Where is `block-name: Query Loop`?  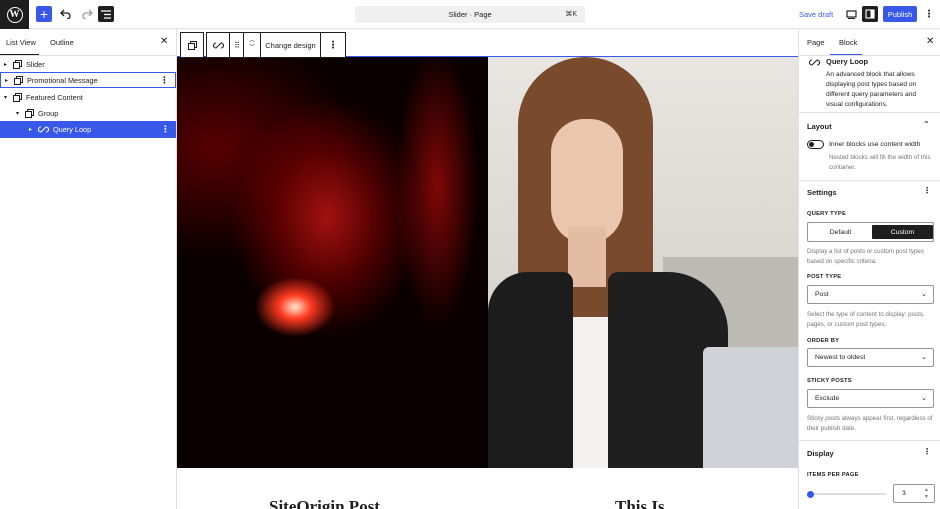
block-name: Query Loop is located at coordinates (847, 61).